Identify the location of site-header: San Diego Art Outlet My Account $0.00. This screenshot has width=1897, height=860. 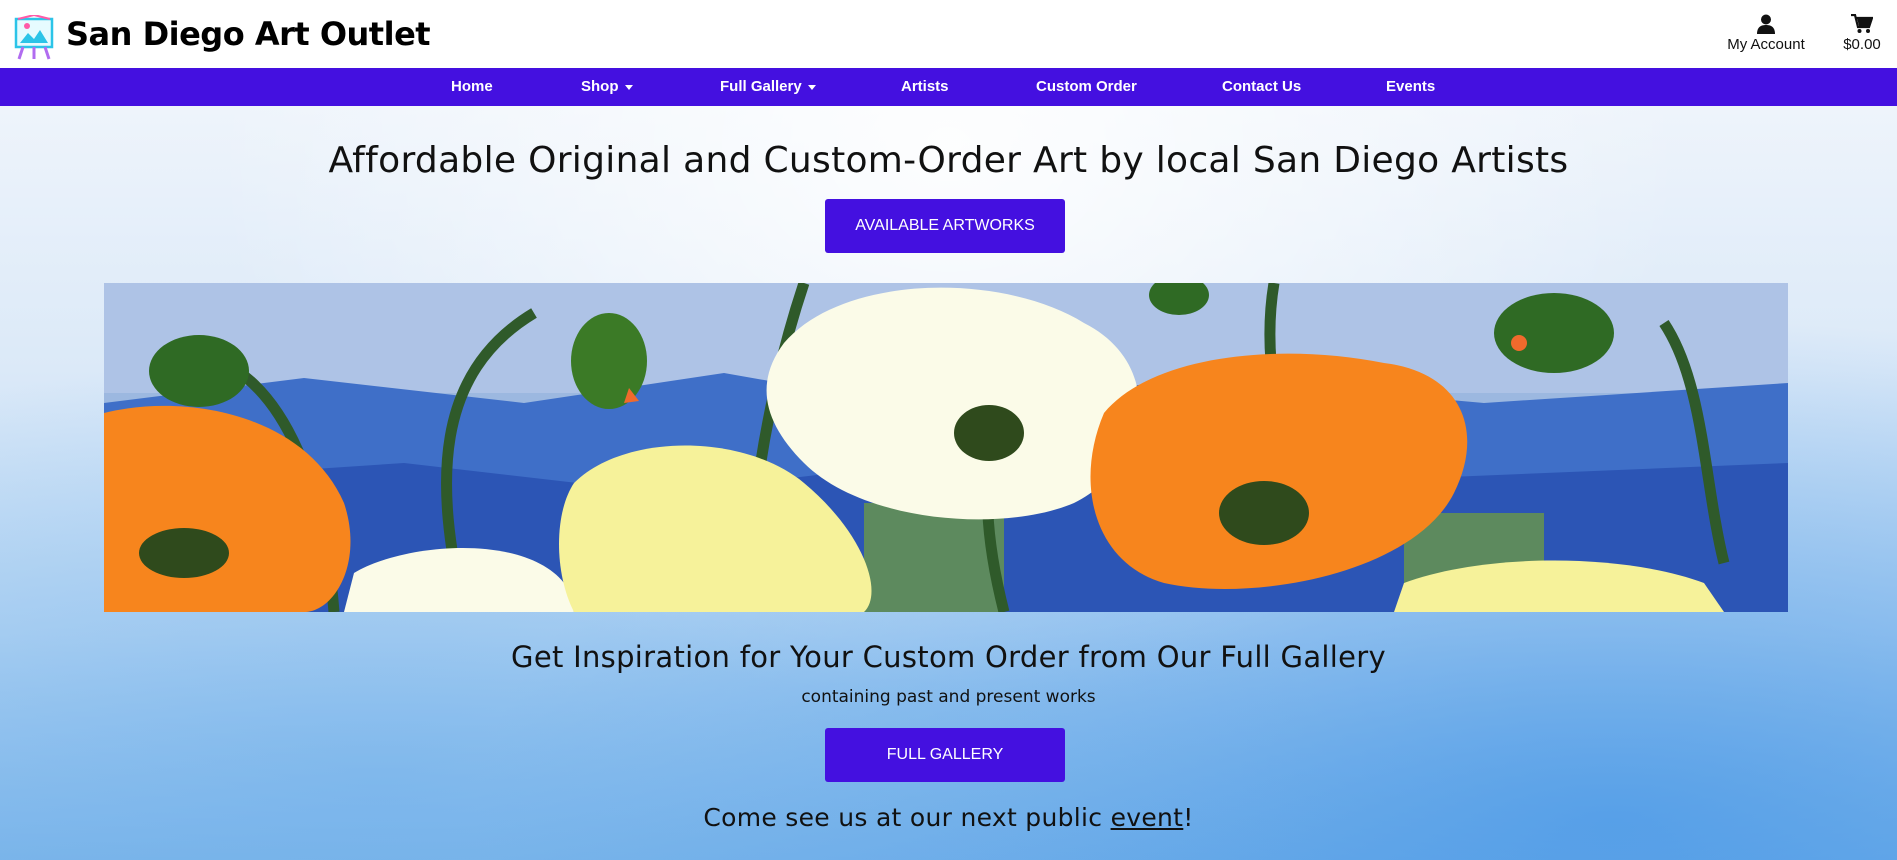
(948, 34).